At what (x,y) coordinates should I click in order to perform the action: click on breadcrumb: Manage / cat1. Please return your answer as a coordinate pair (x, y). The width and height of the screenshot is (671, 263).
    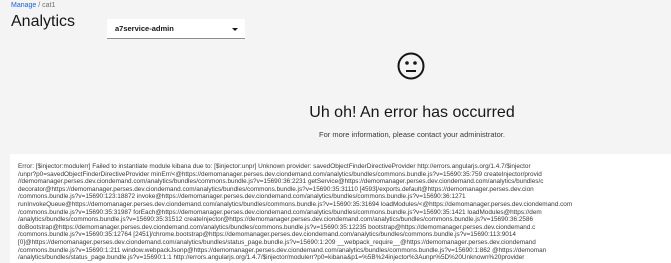
    Looking at the image, I should click on (161, 6).